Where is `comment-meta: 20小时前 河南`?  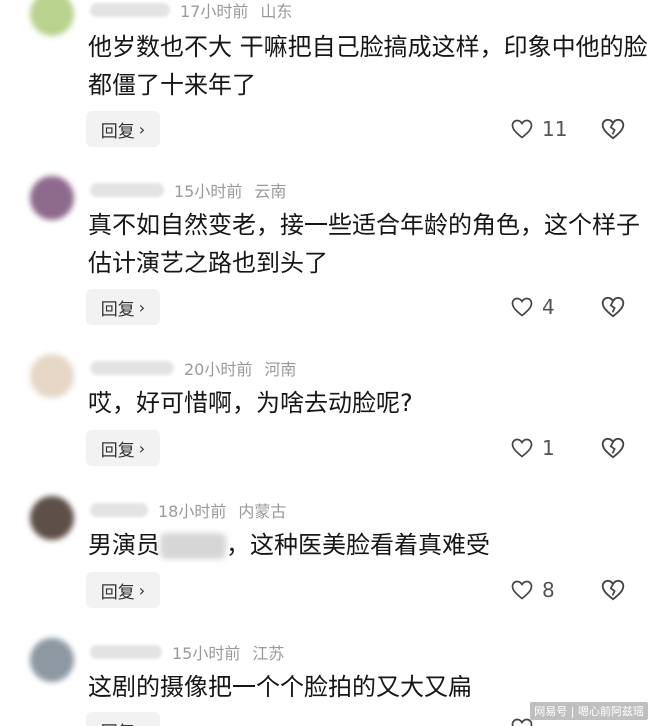 comment-meta: 20小时前 河南 is located at coordinates (193, 368).